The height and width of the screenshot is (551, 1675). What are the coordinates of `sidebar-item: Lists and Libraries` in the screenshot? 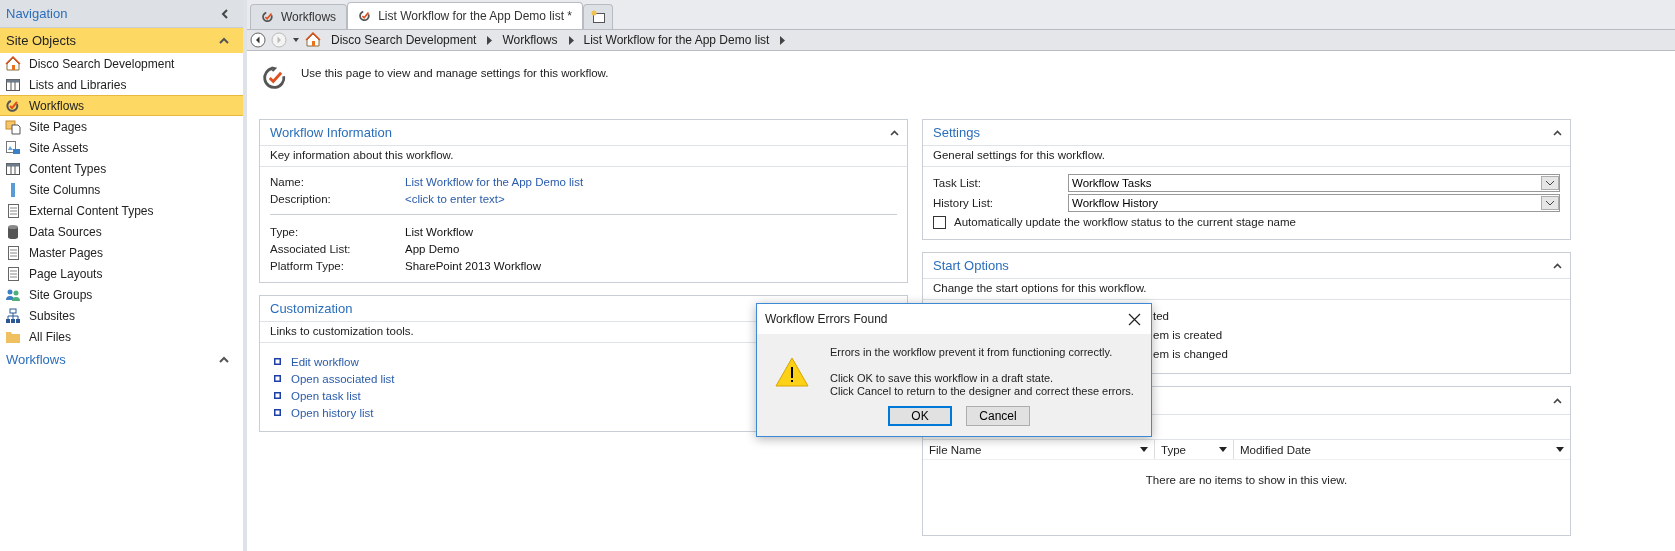 It's located at (121, 84).